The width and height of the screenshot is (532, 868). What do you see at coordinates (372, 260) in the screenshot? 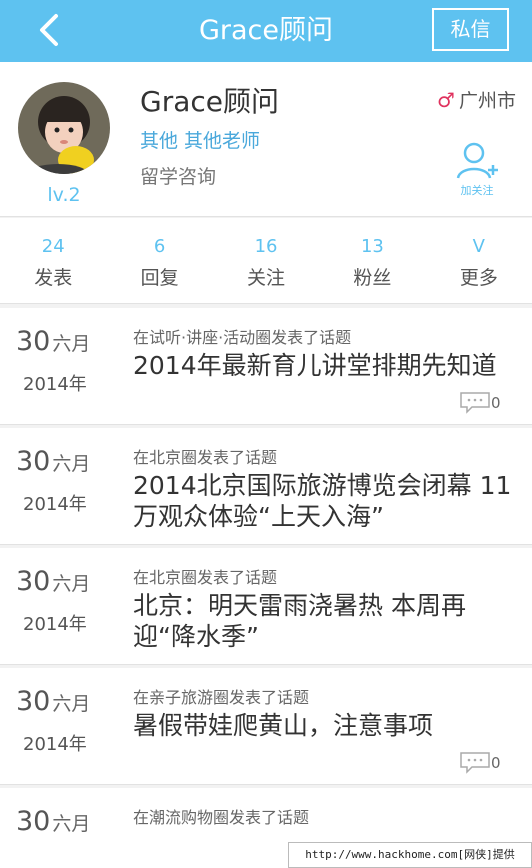
I see `stat-followers: 13 粉丝` at bounding box center [372, 260].